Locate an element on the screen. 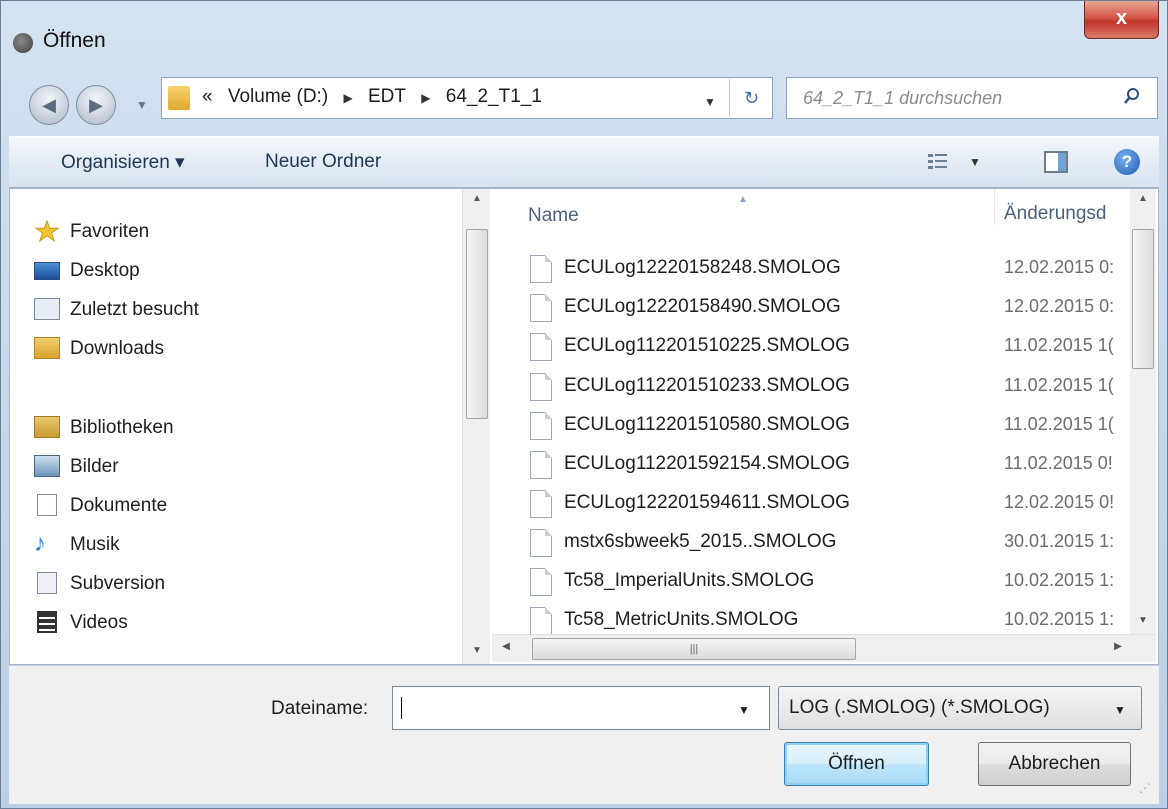  file-row: ECULog12220158248.SMOLOG 12.02.2015 0: is located at coordinates (830, 271).